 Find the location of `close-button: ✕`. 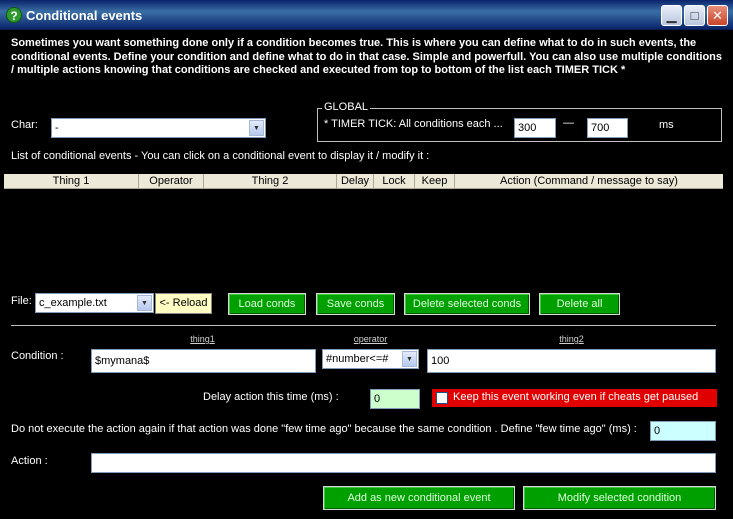

close-button: ✕ is located at coordinates (717, 15).